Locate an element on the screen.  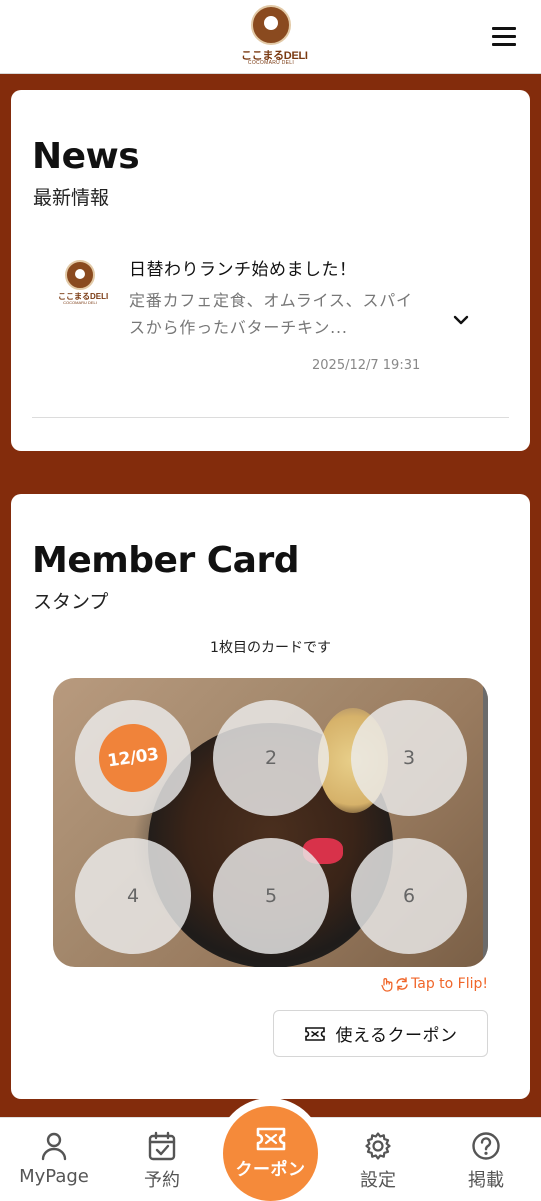
news-item-logo: ここまるDELI COCOMARU DELI is located at coordinates (83, 282).